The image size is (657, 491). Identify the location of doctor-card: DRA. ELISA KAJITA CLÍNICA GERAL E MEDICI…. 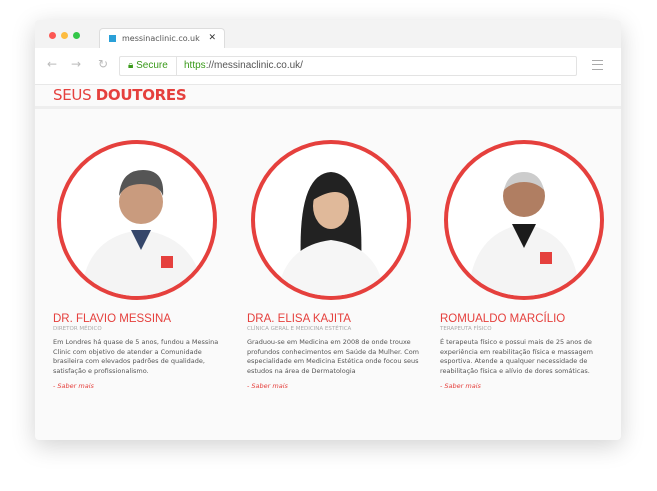
(337, 265).